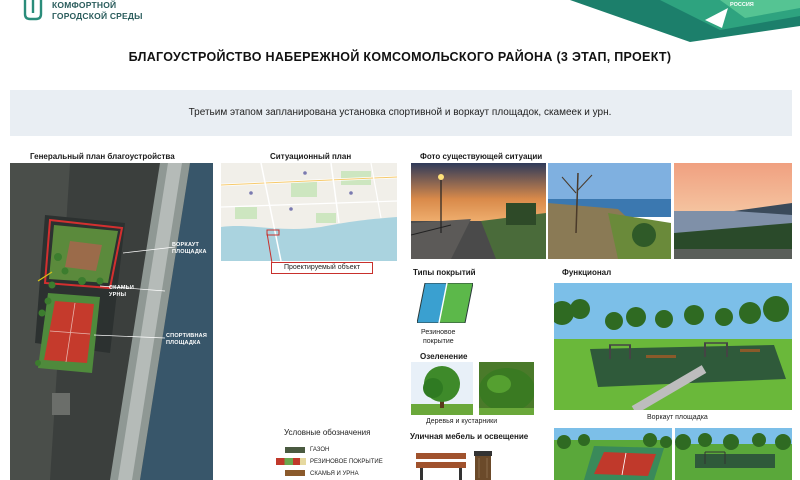  I want to click on functional-label: Функционал, so click(587, 272).